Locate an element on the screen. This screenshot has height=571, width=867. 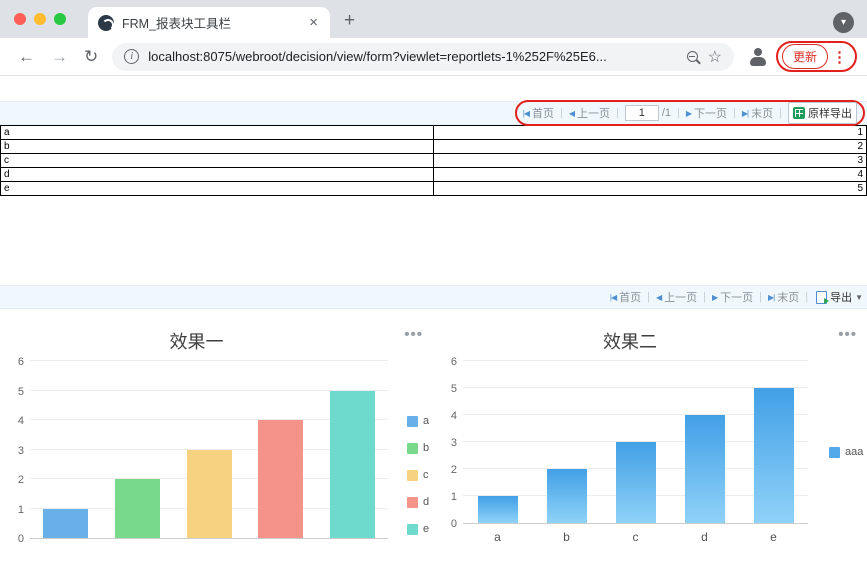
site-info-icon: i is located at coordinates (132, 56).